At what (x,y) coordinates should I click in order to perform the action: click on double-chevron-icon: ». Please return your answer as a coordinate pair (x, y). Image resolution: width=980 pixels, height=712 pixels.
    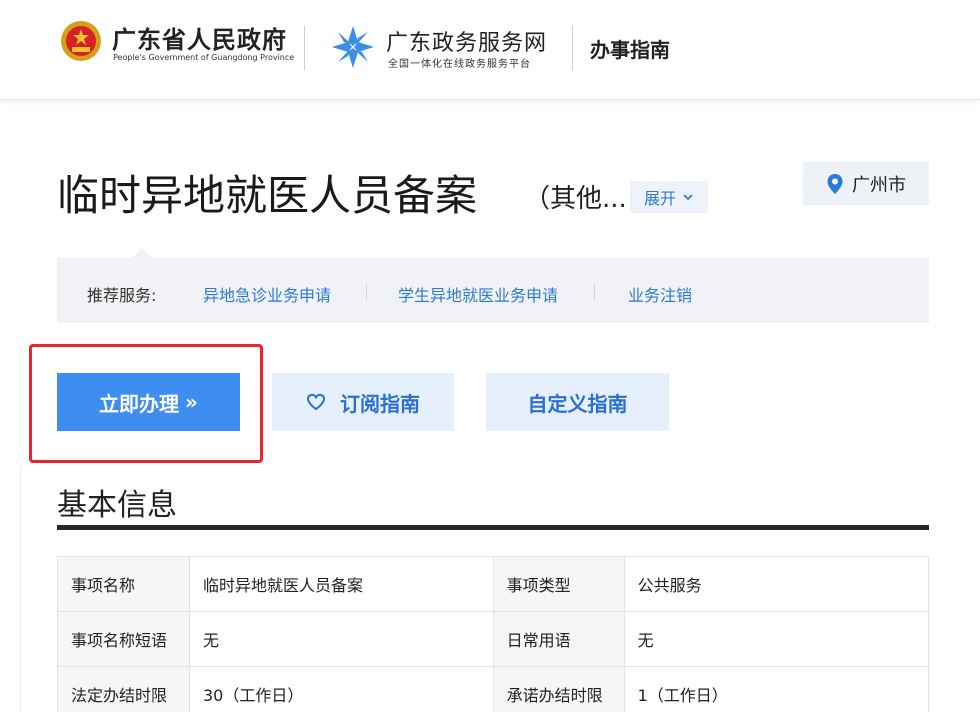
    Looking at the image, I should click on (191, 402).